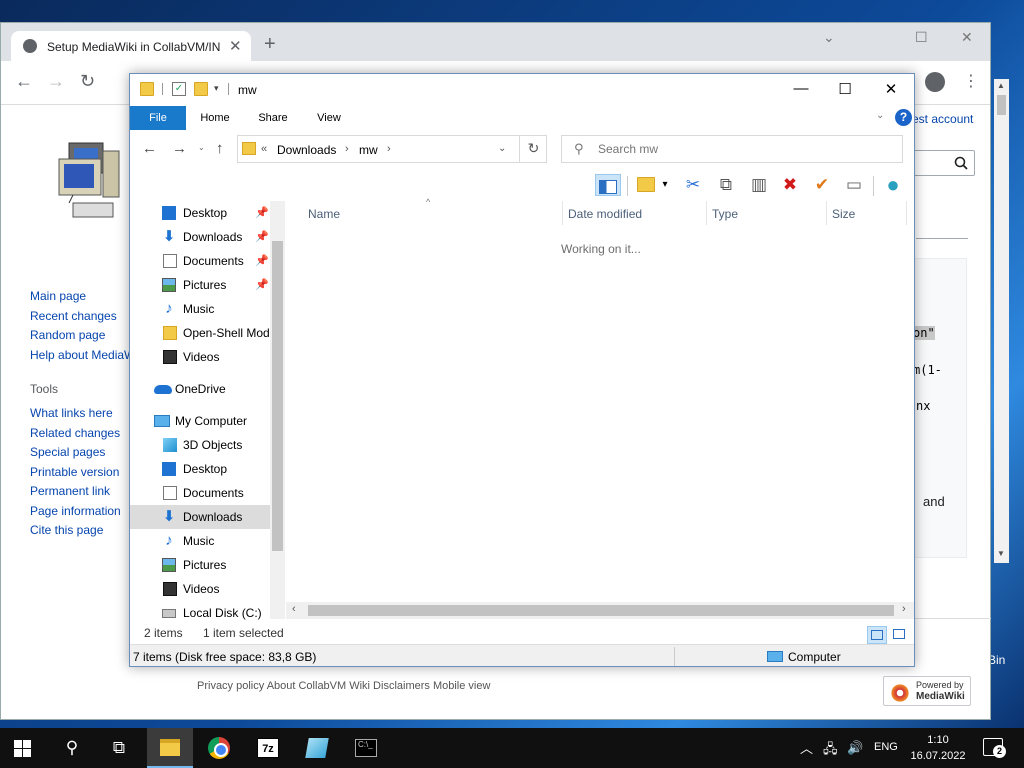 Image resolution: width=1024 pixels, height=768 pixels. What do you see at coordinates (220, 148) in the screenshot?
I see `up-button: ↑` at bounding box center [220, 148].